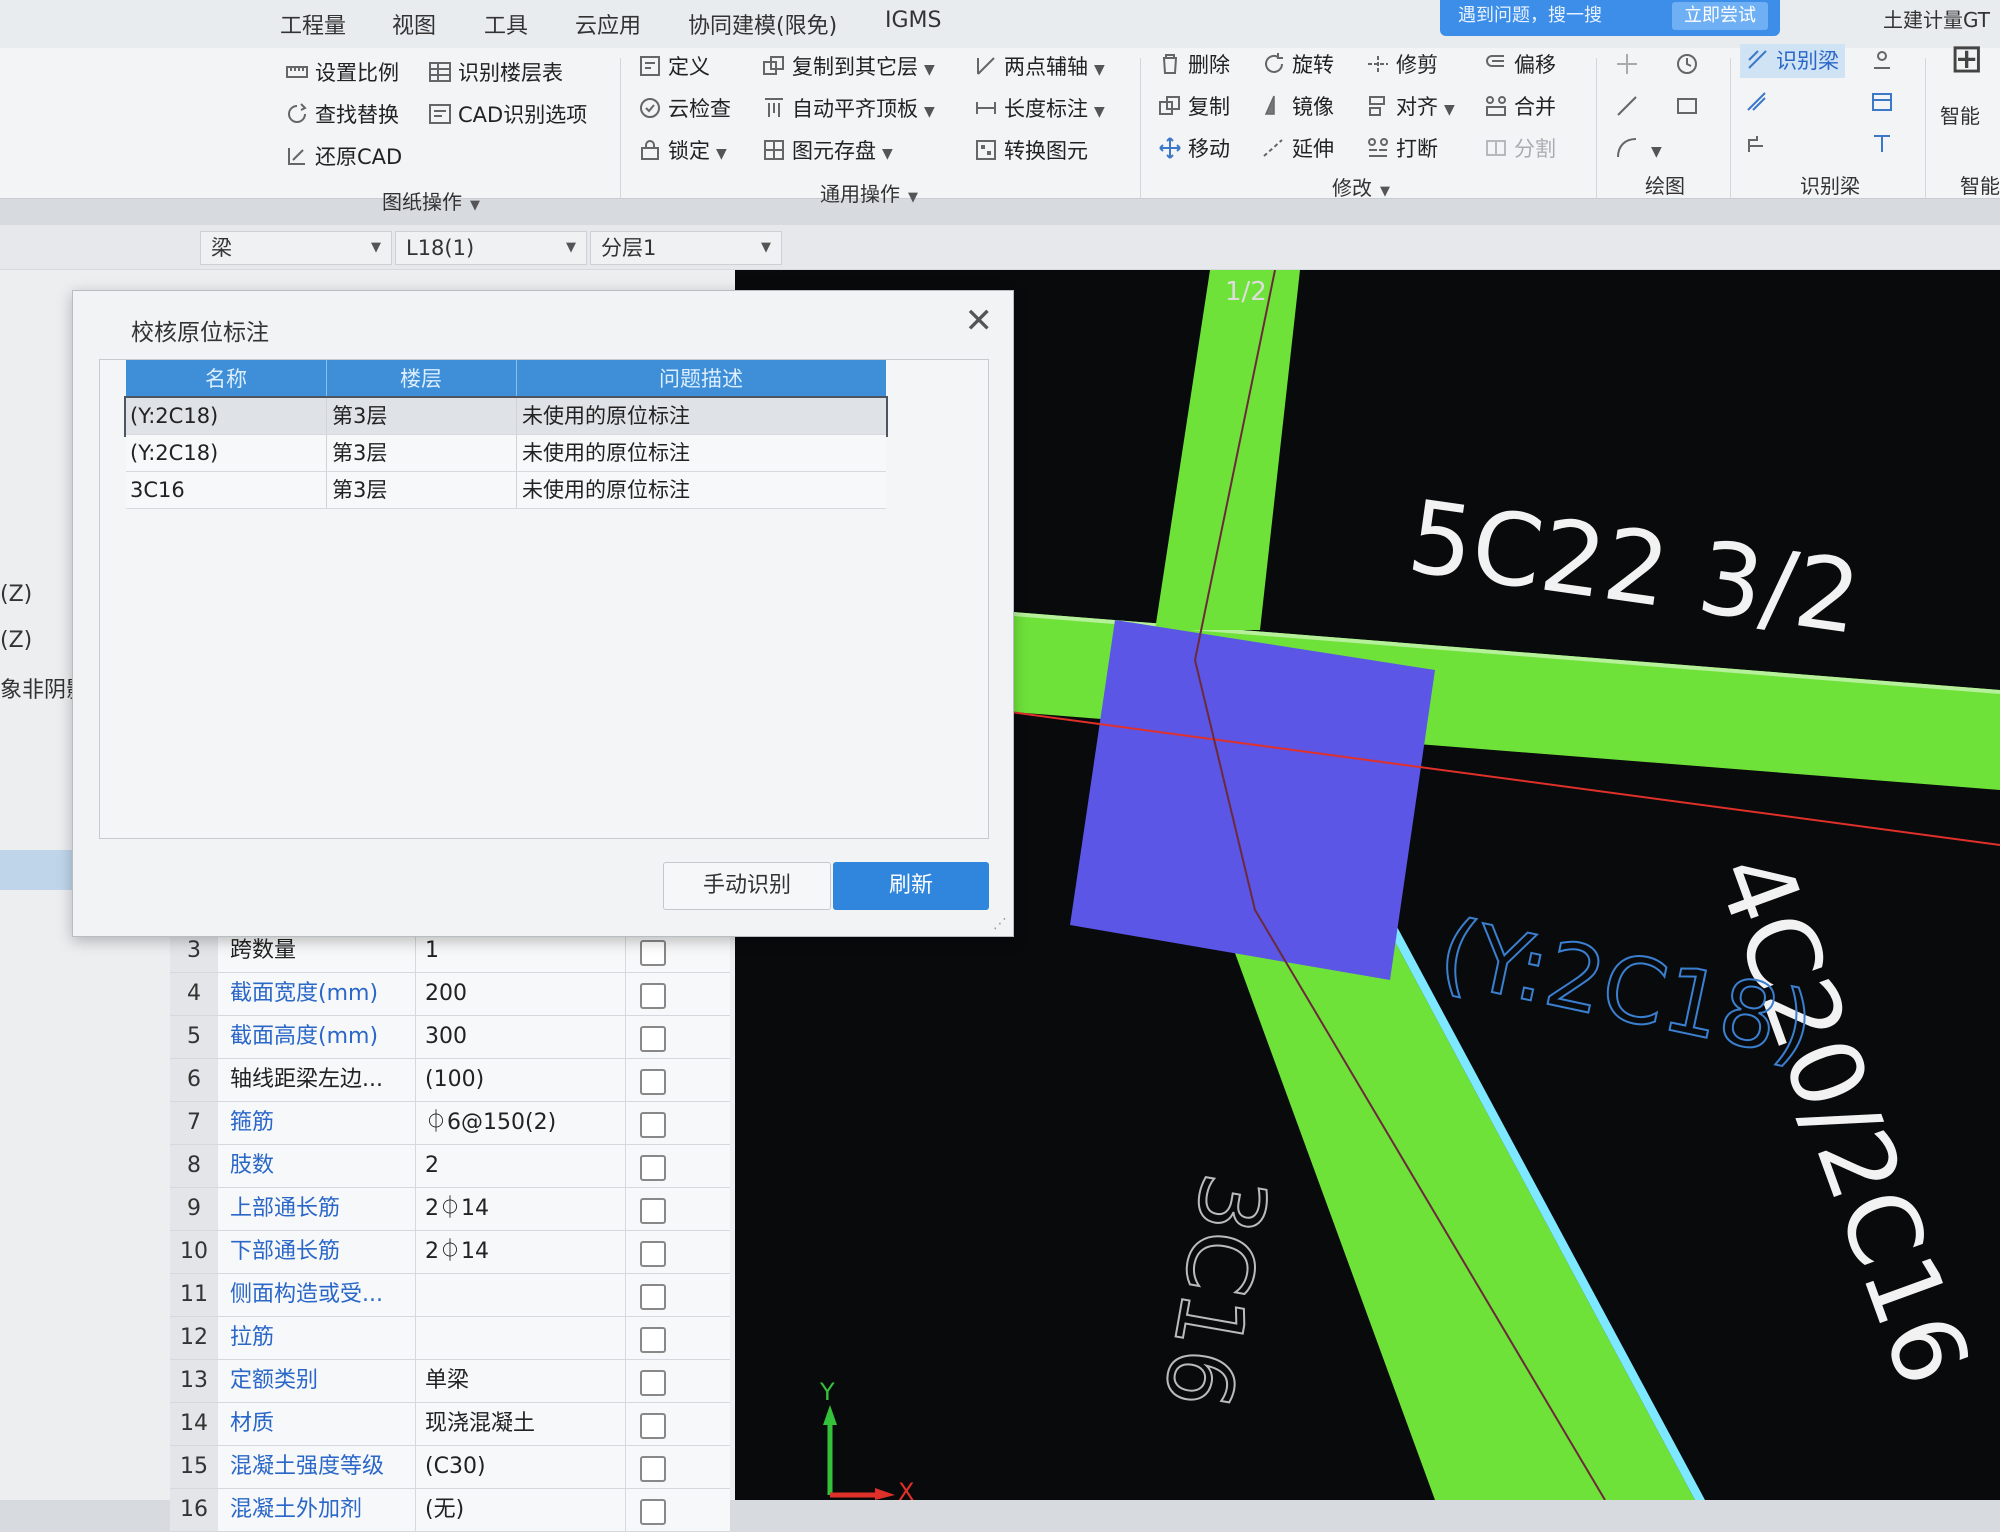 The height and width of the screenshot is (1532, 2000). I want to click on draw-rect-tool, so click(1690, 107).